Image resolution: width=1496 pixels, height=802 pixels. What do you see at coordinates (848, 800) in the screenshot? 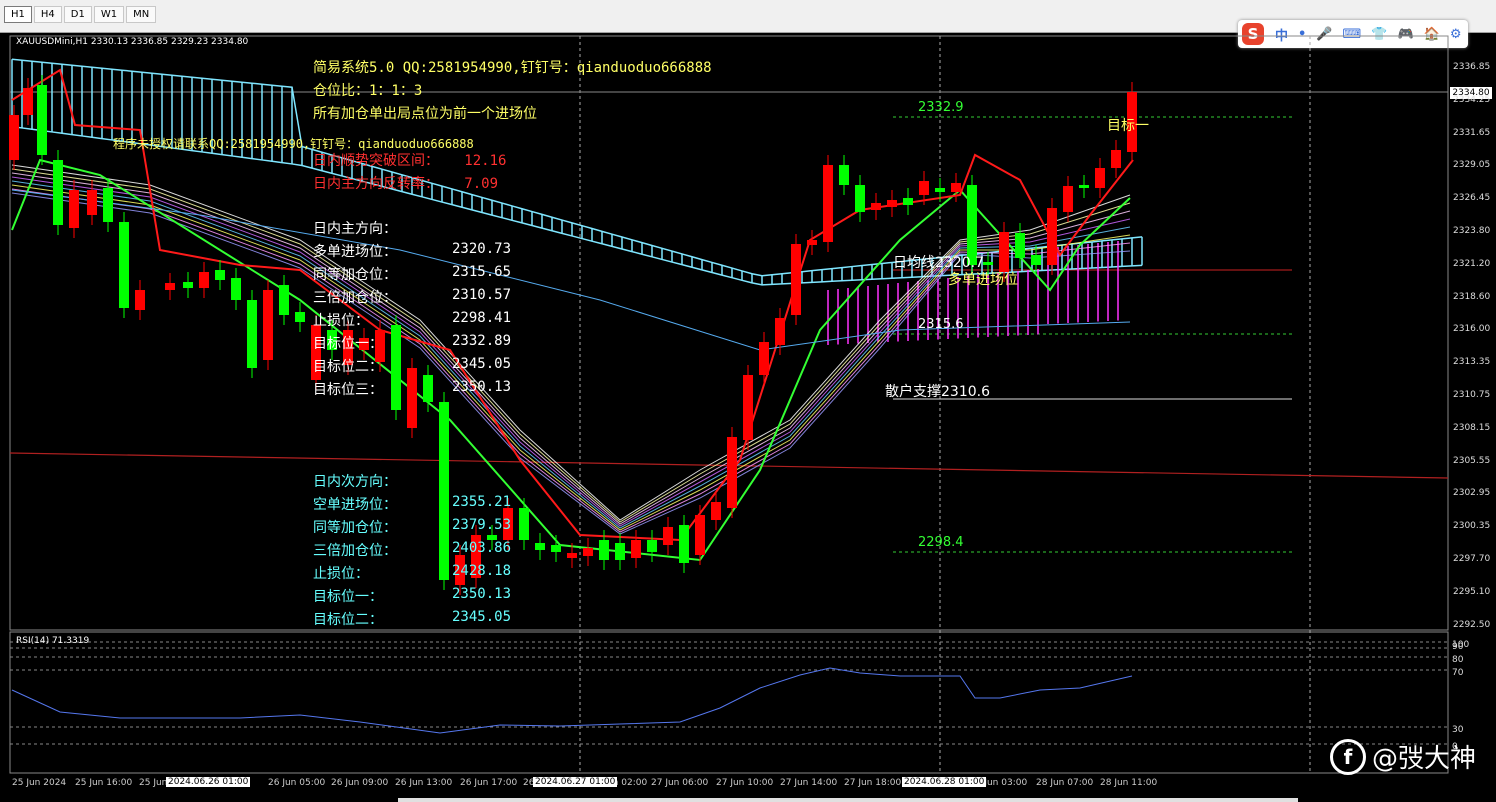
I see `horizontal-scrollbar` at bounding box center [848, 800].